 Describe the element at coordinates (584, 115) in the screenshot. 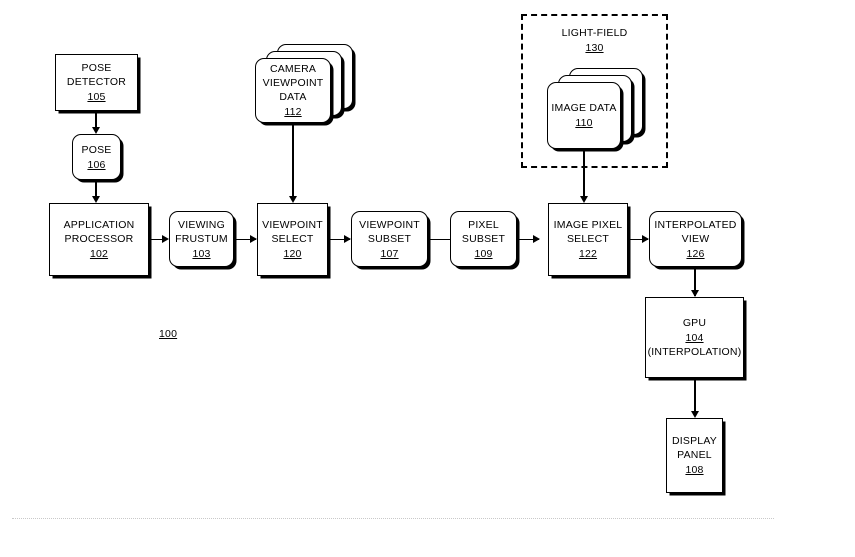

I see `image-data-sheet-front: IMAGE DATA 110` at that location.